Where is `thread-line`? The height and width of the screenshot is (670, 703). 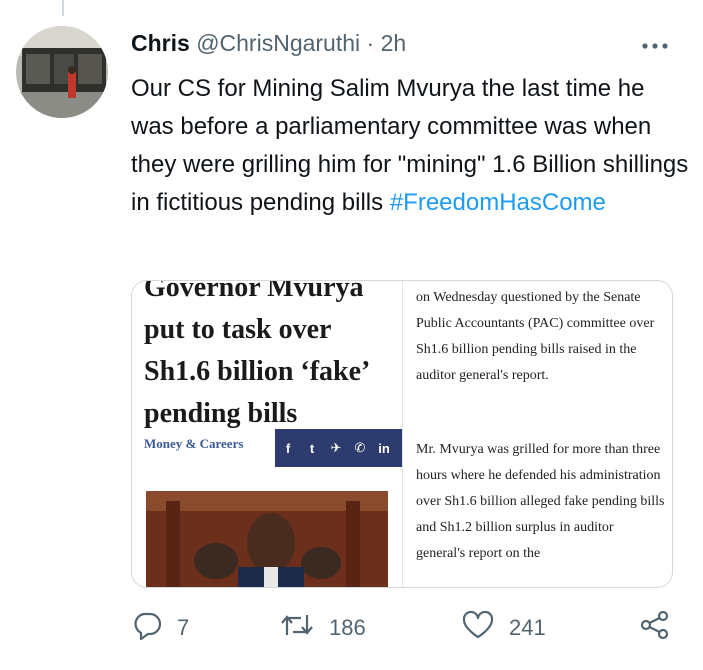 thread-line is located at coordinates (63, 8).